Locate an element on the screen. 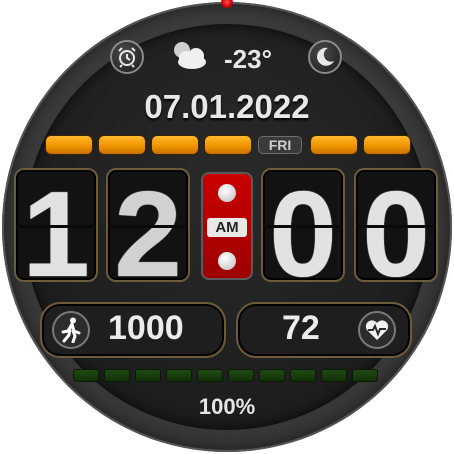 The height and width of the screenshot is (454, 454). hour-tens-digit: 1 is located at coordinates (56, 225).